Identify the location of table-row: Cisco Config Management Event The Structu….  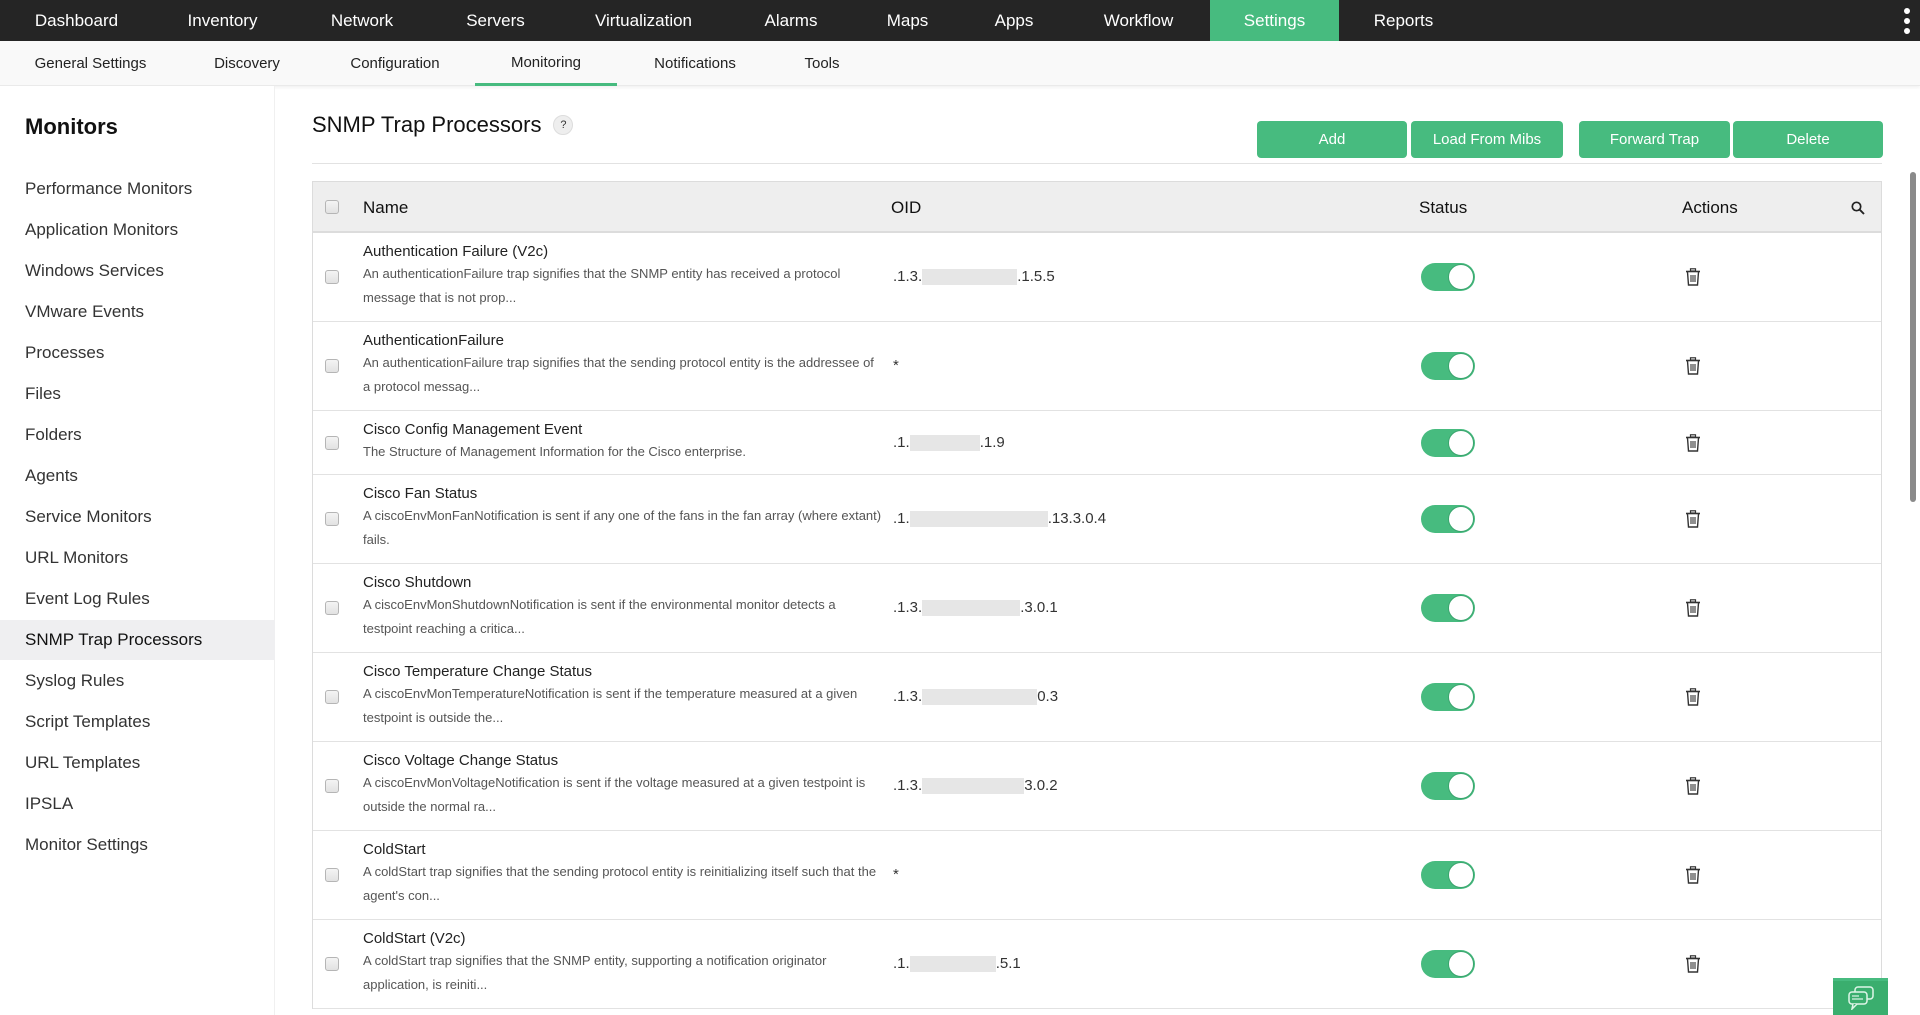
(1097, 443).